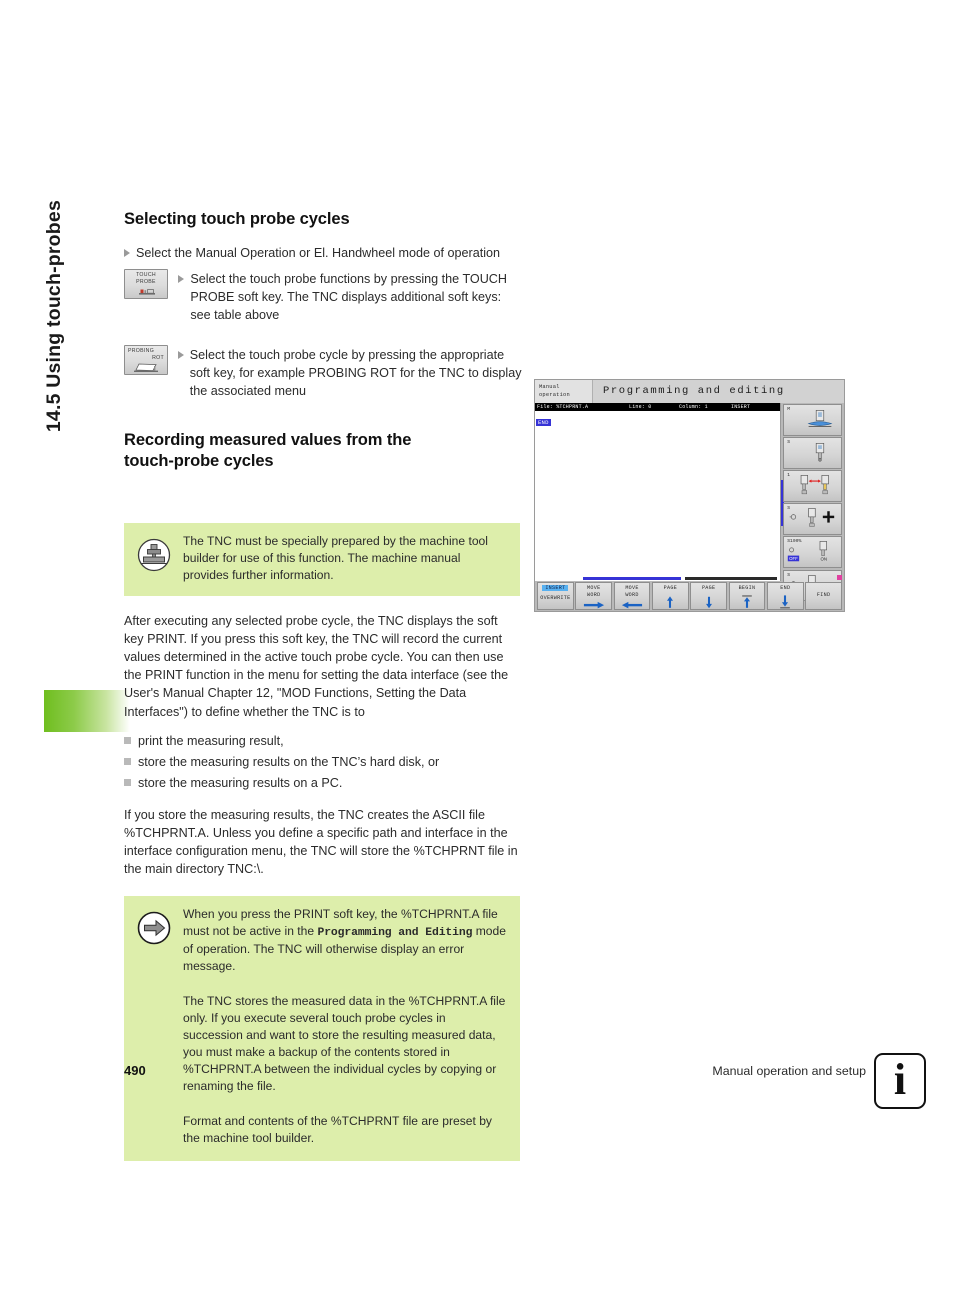 This screenshot has height=1308, width=954. Describe the element at coordinates (237, 219) in the screenshot. I see `section-heading-selecting-touch-probe-cycles: Selecting touch probe cycles` at that location.